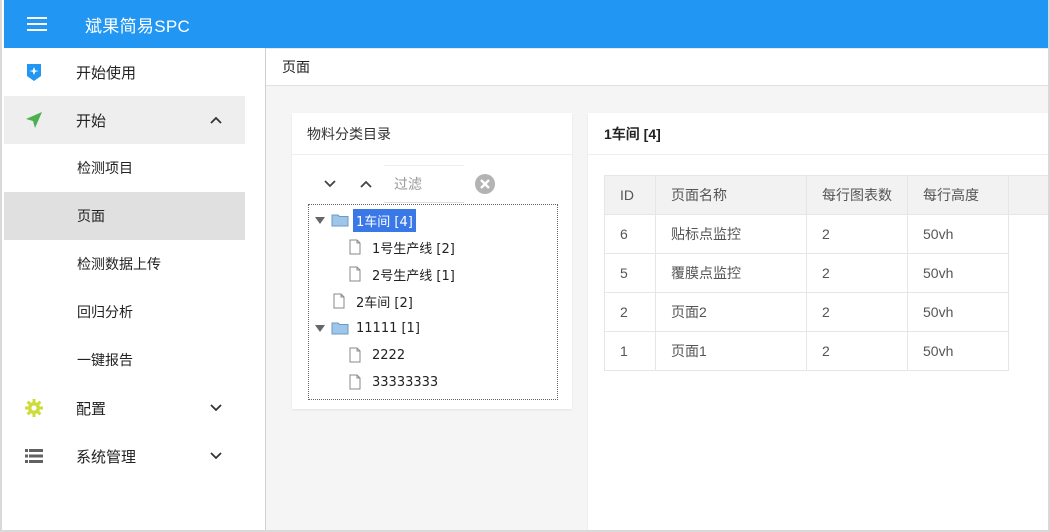  I want to click on pages-card-title: 1车间 [4], so click(818, 134).